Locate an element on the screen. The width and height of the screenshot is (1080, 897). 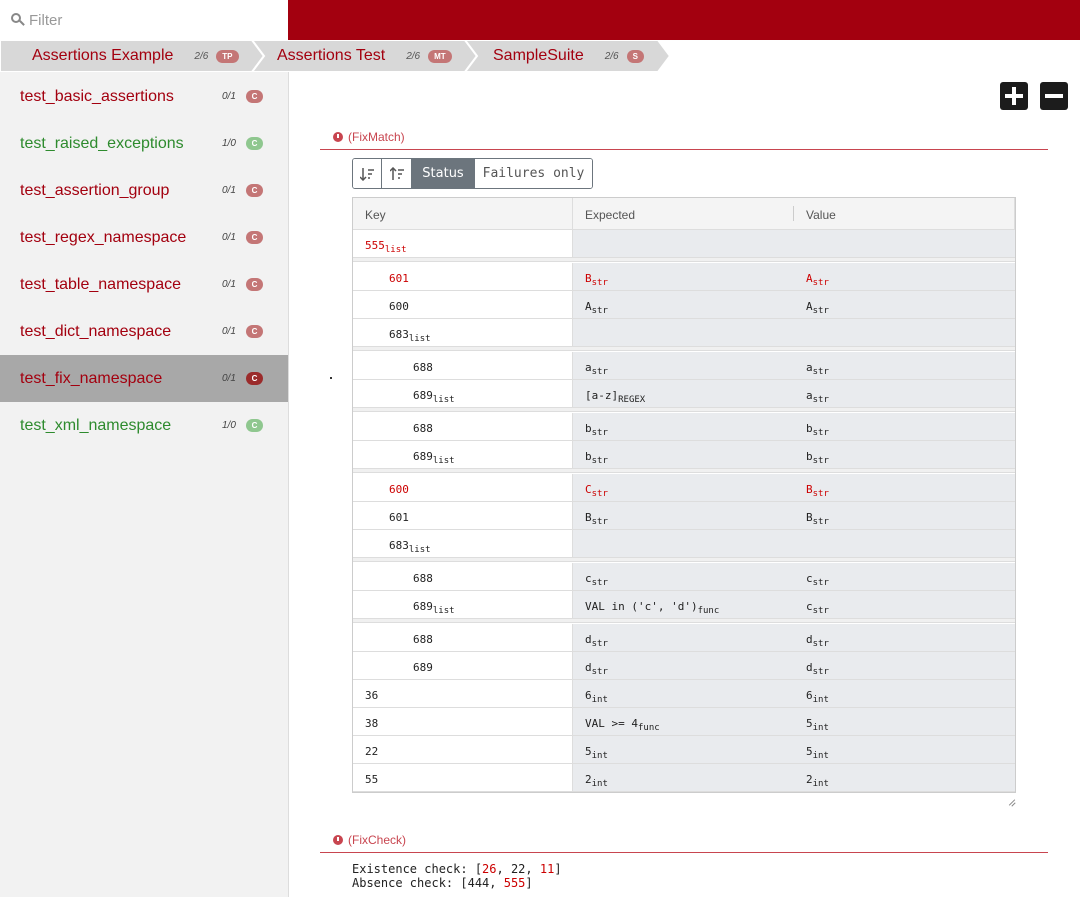
value-cell: dstr is located at coordinates (817, 641).